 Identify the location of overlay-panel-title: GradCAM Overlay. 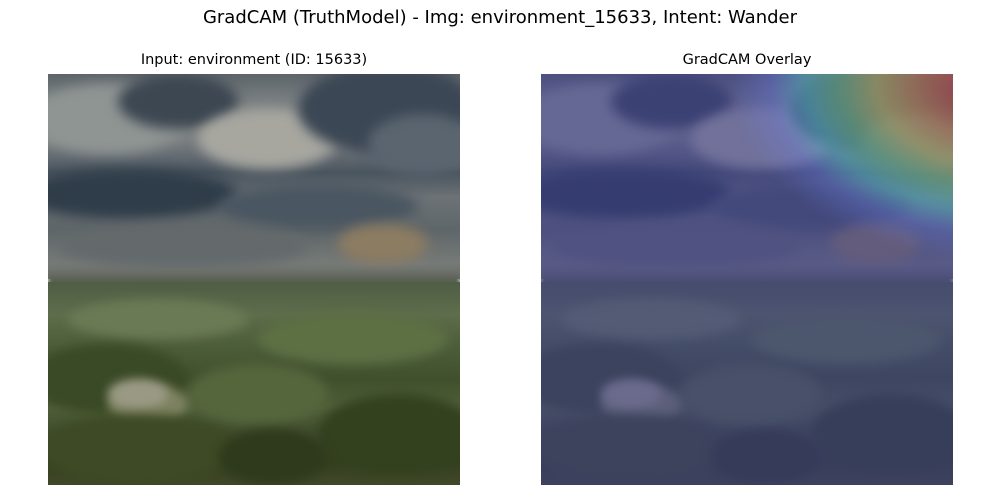
(747, 60).